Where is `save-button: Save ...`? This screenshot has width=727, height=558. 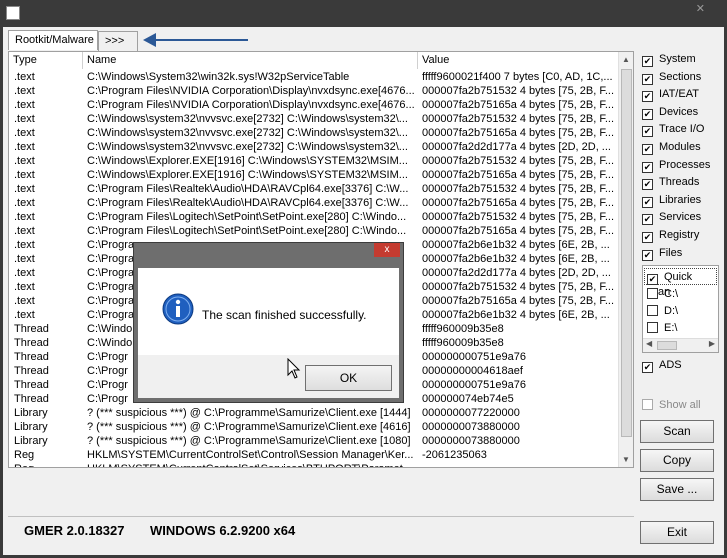 save-button: Save ... is located at coordinates (677, 489).